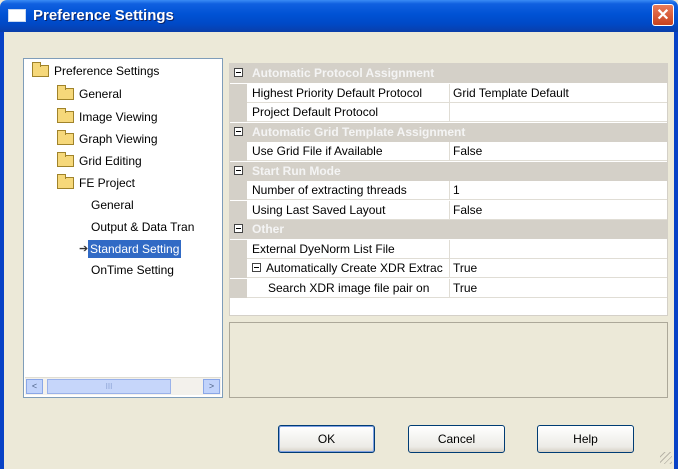  I want to click on category-label: Automatic Grid Template Assignment, so click(359, 131).